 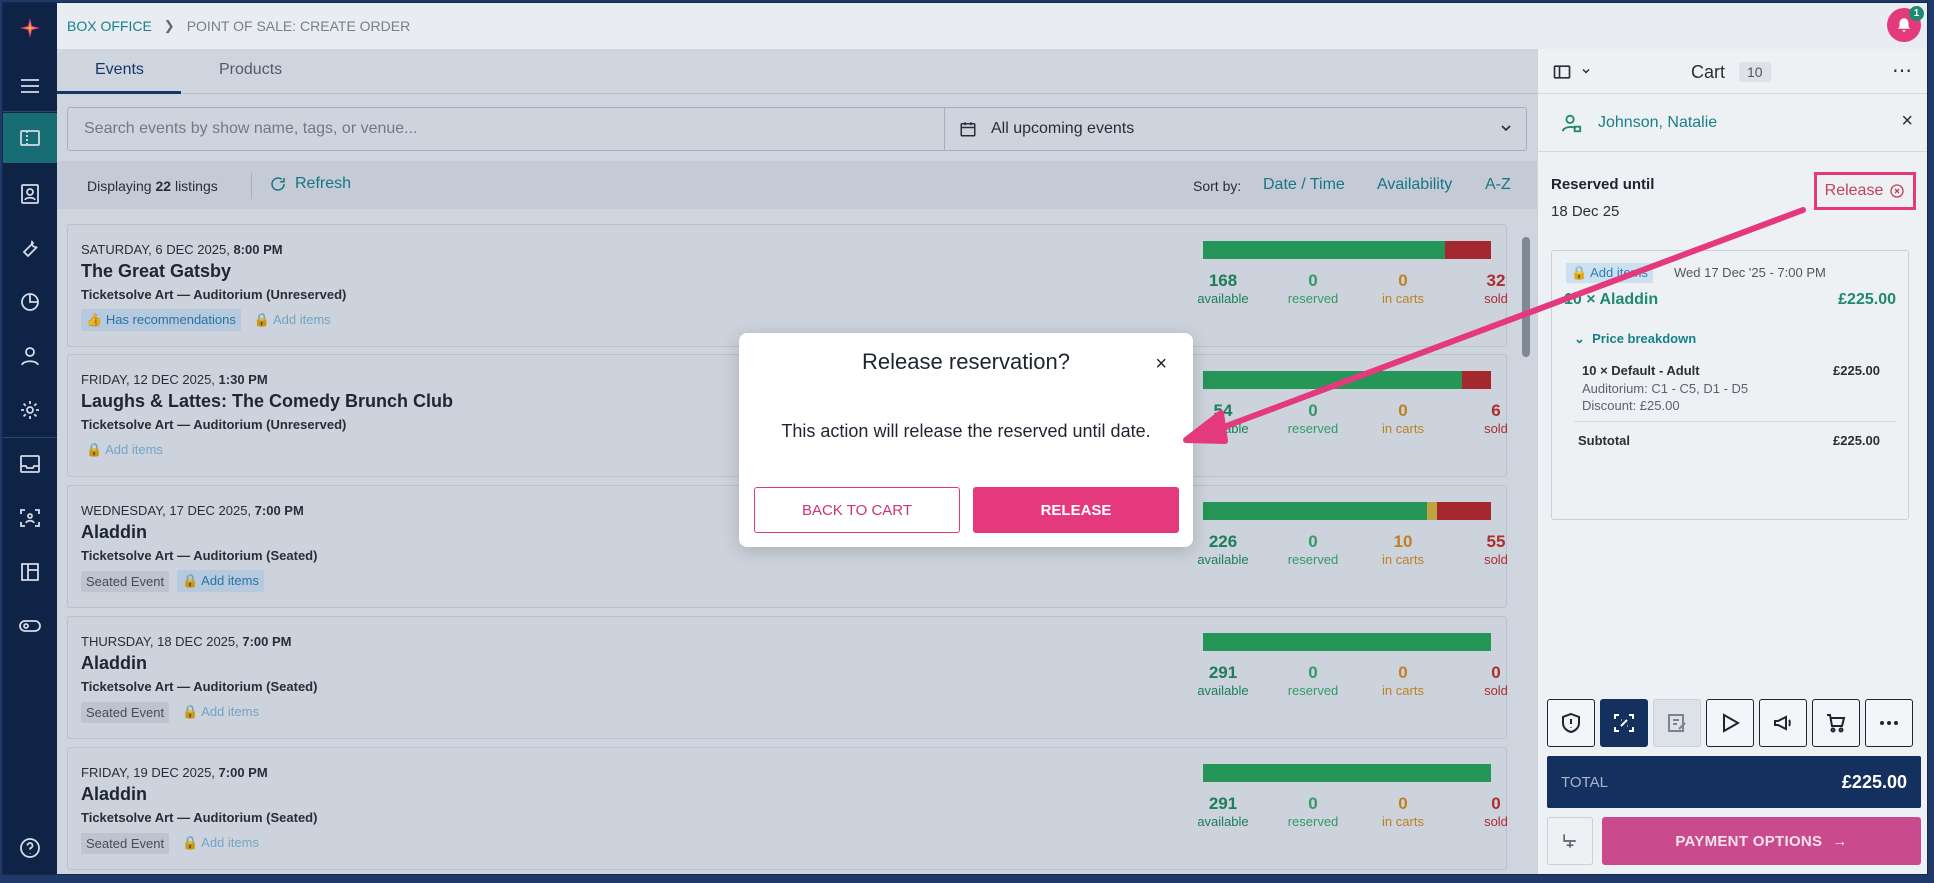 I want to click on nav-settings, so click(x=30, y=410).